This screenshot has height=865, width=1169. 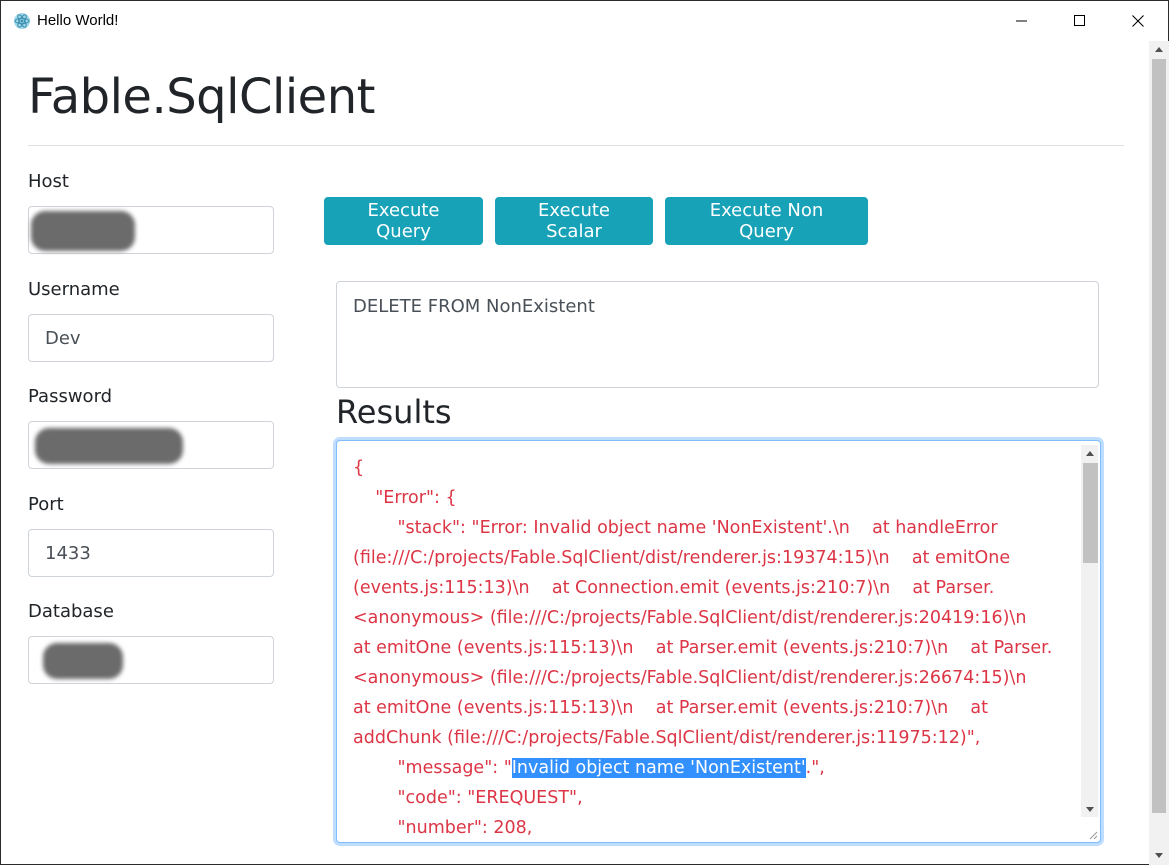 What do you see at coordinates (22, 21) in the screenshot?
I see `electron-atom-icon` at bounding box center [22, 21].